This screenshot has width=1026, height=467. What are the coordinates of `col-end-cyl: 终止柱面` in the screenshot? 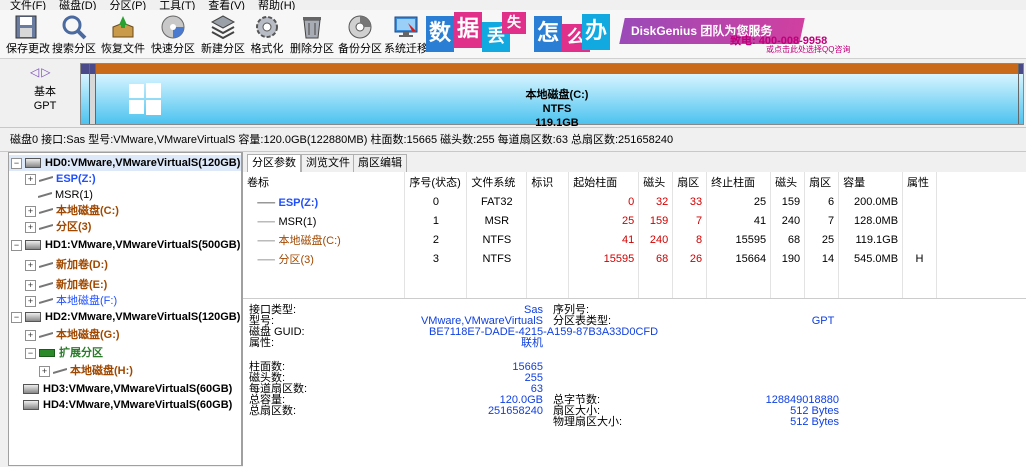 It's located at (739, 182).